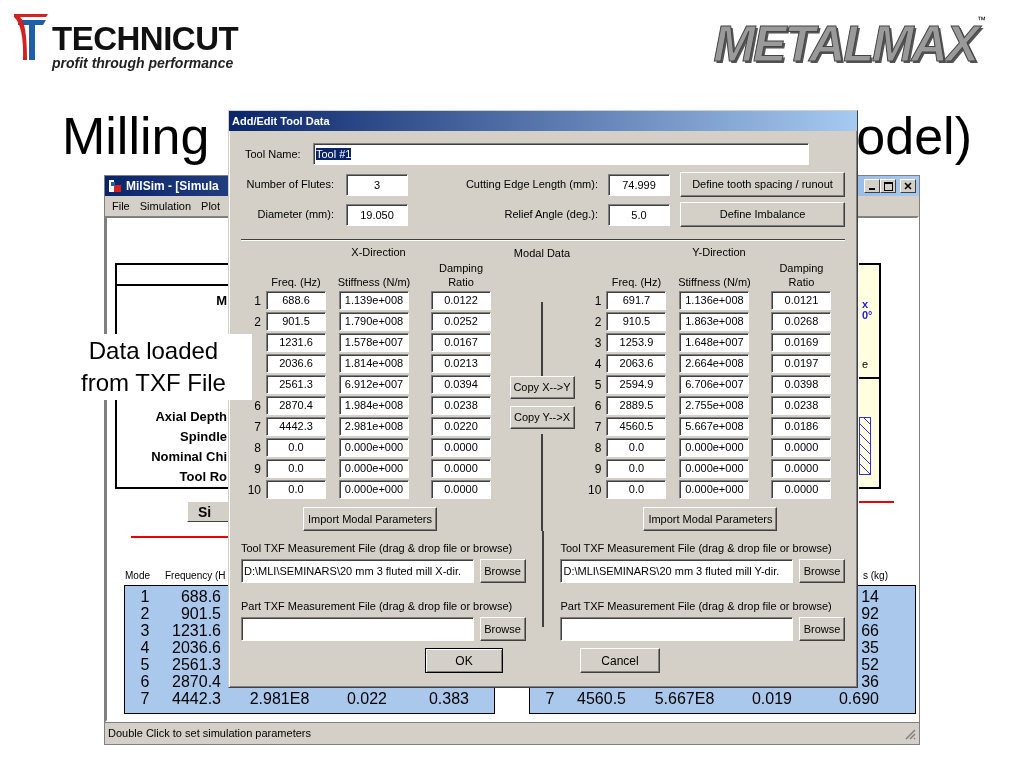  I want to click on row-number: 4, so click(597, 364).